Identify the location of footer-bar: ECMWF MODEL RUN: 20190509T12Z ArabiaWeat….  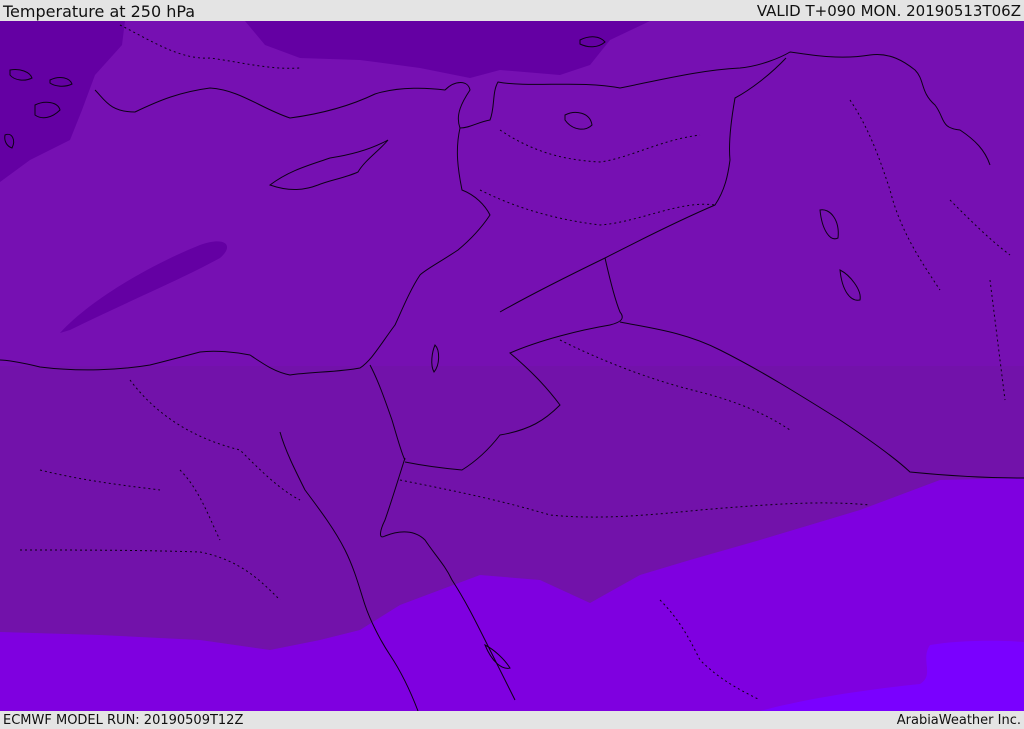
(512, 720).